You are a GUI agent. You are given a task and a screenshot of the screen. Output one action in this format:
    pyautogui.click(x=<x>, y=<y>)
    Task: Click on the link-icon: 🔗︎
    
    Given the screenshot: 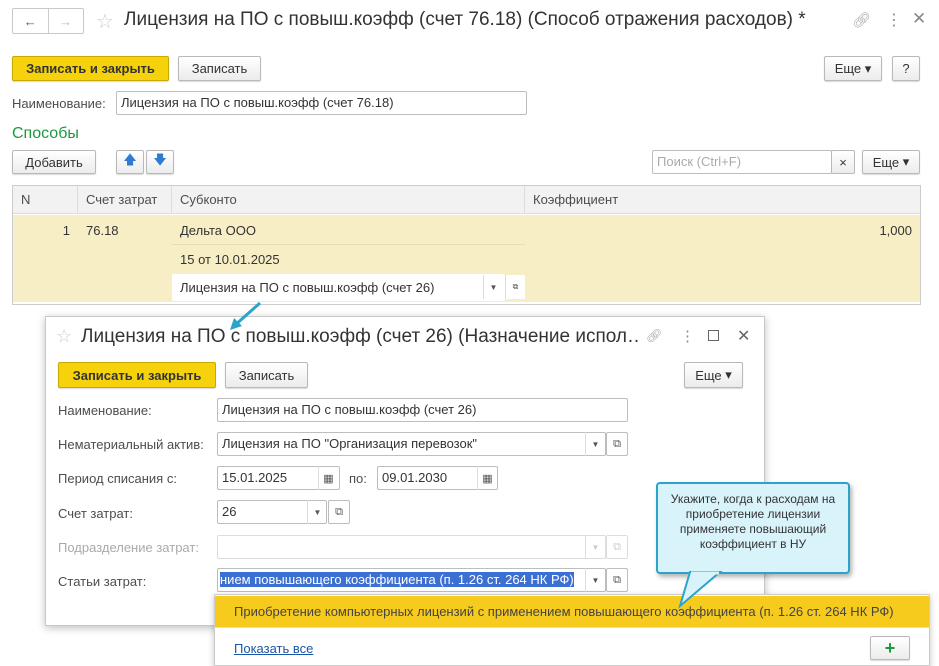 What is the action you would take?
    pyautogui.click(x=861, y=20)
    